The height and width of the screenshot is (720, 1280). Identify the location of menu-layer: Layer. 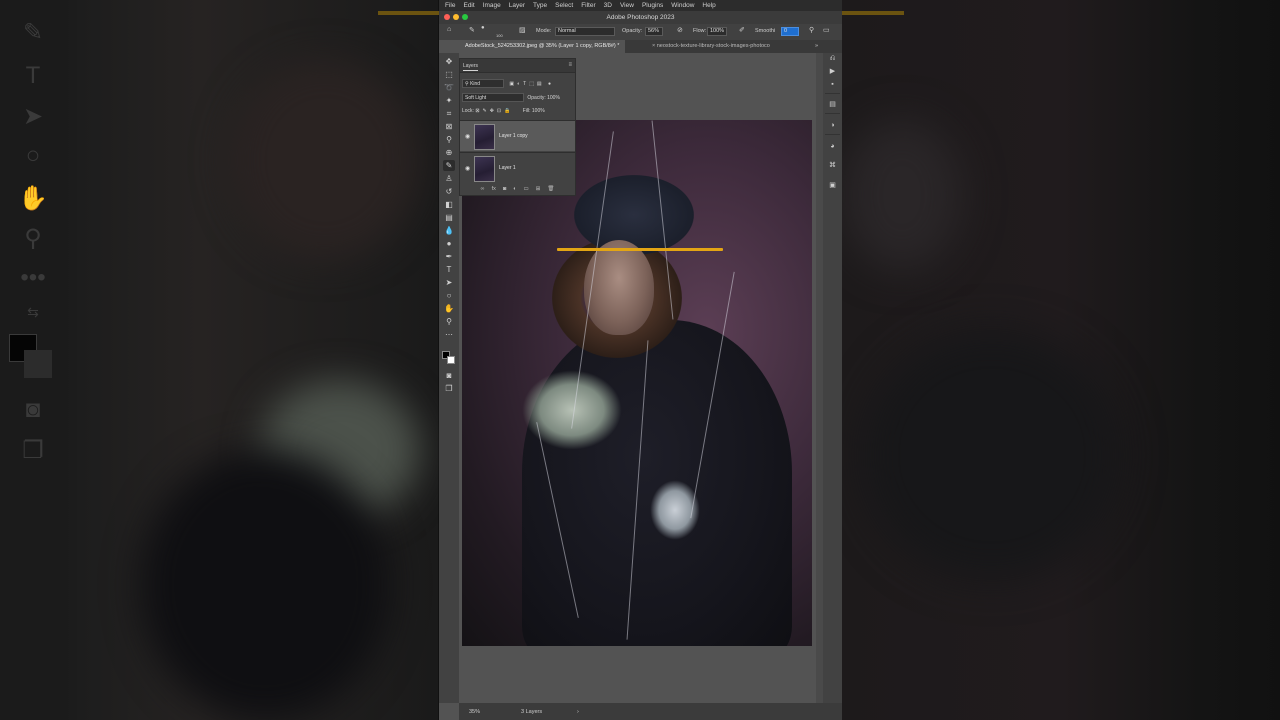
(517, 5).